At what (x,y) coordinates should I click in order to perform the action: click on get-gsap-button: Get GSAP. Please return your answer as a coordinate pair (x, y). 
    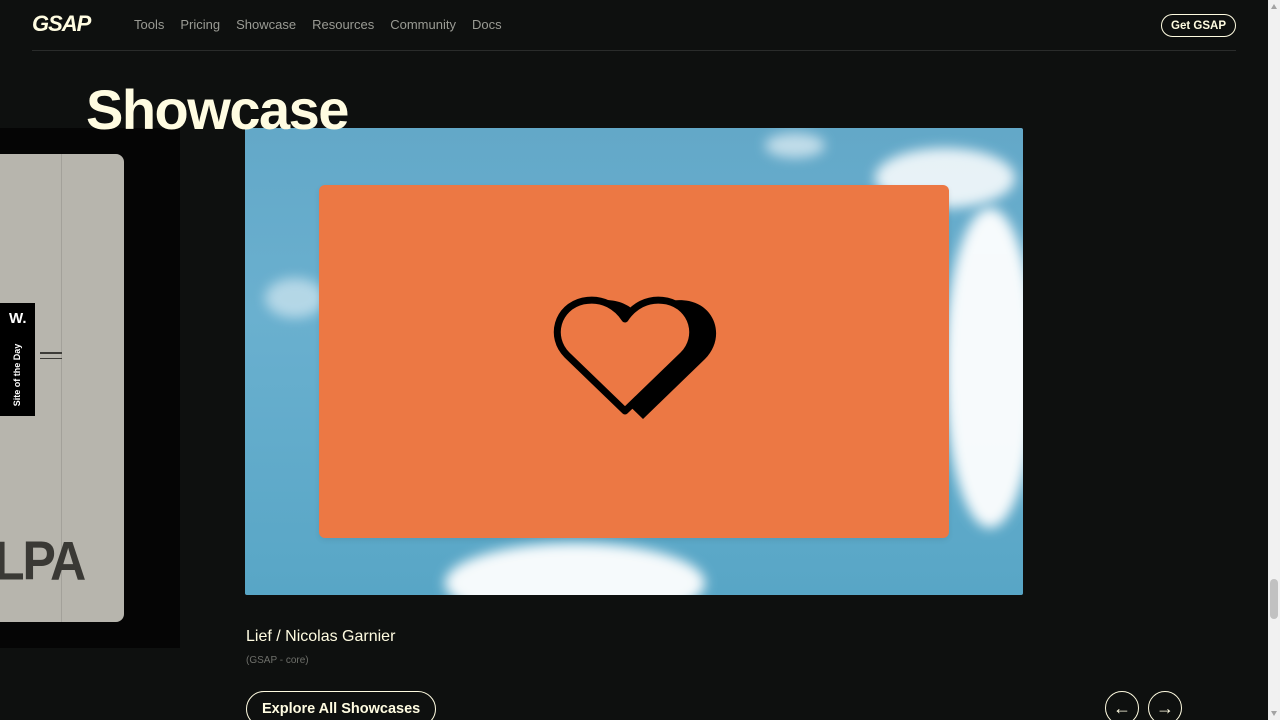
    Looking at the image, I should click on (1198, 25).